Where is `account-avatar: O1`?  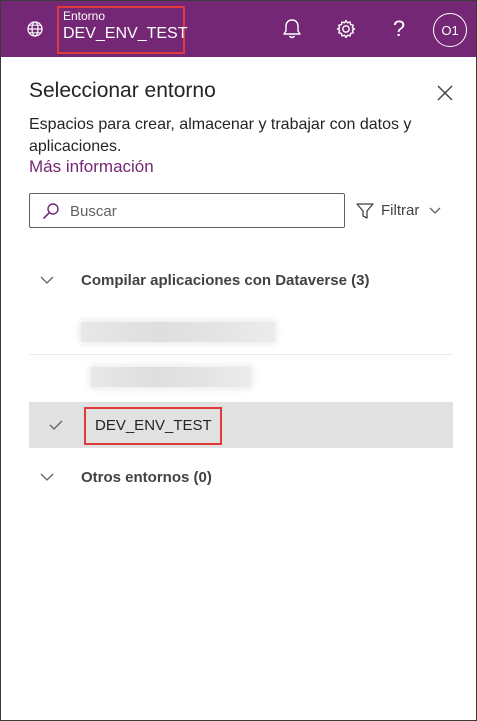
account-avatar: O1 is located at coordinates (450, 30).